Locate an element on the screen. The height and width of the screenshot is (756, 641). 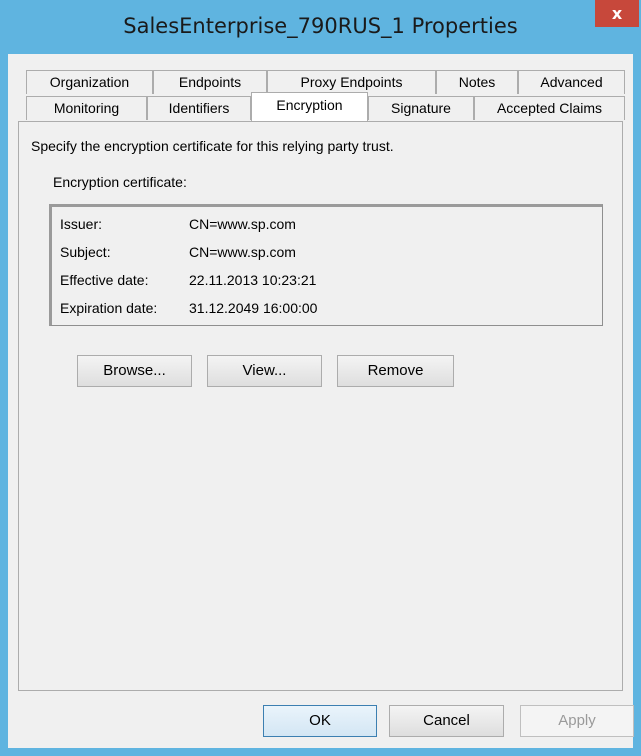
remove-button: Remove is located at coordinates (395, 371).